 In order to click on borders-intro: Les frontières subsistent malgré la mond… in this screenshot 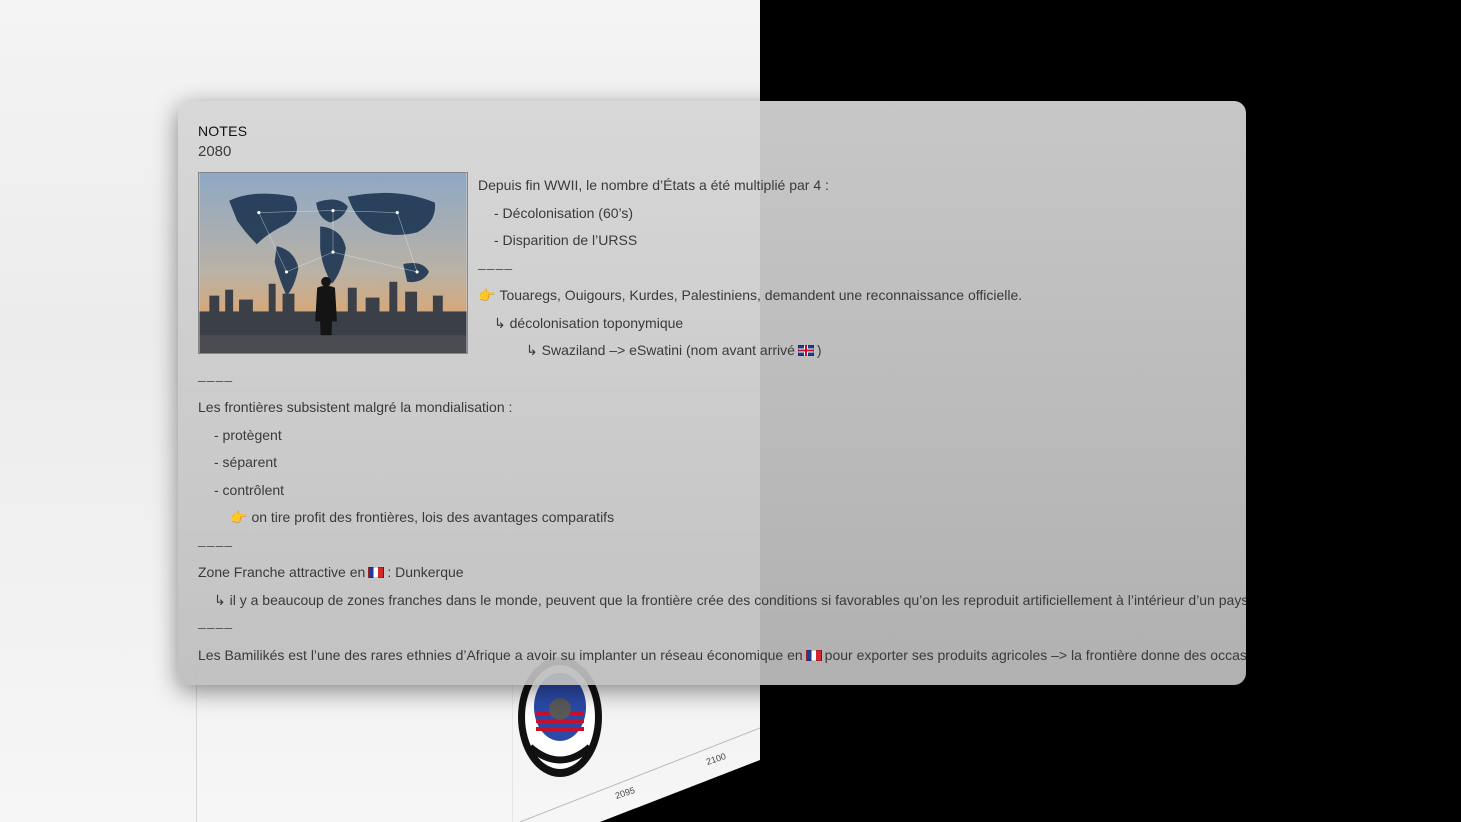, I will do `click(355, 407)`.